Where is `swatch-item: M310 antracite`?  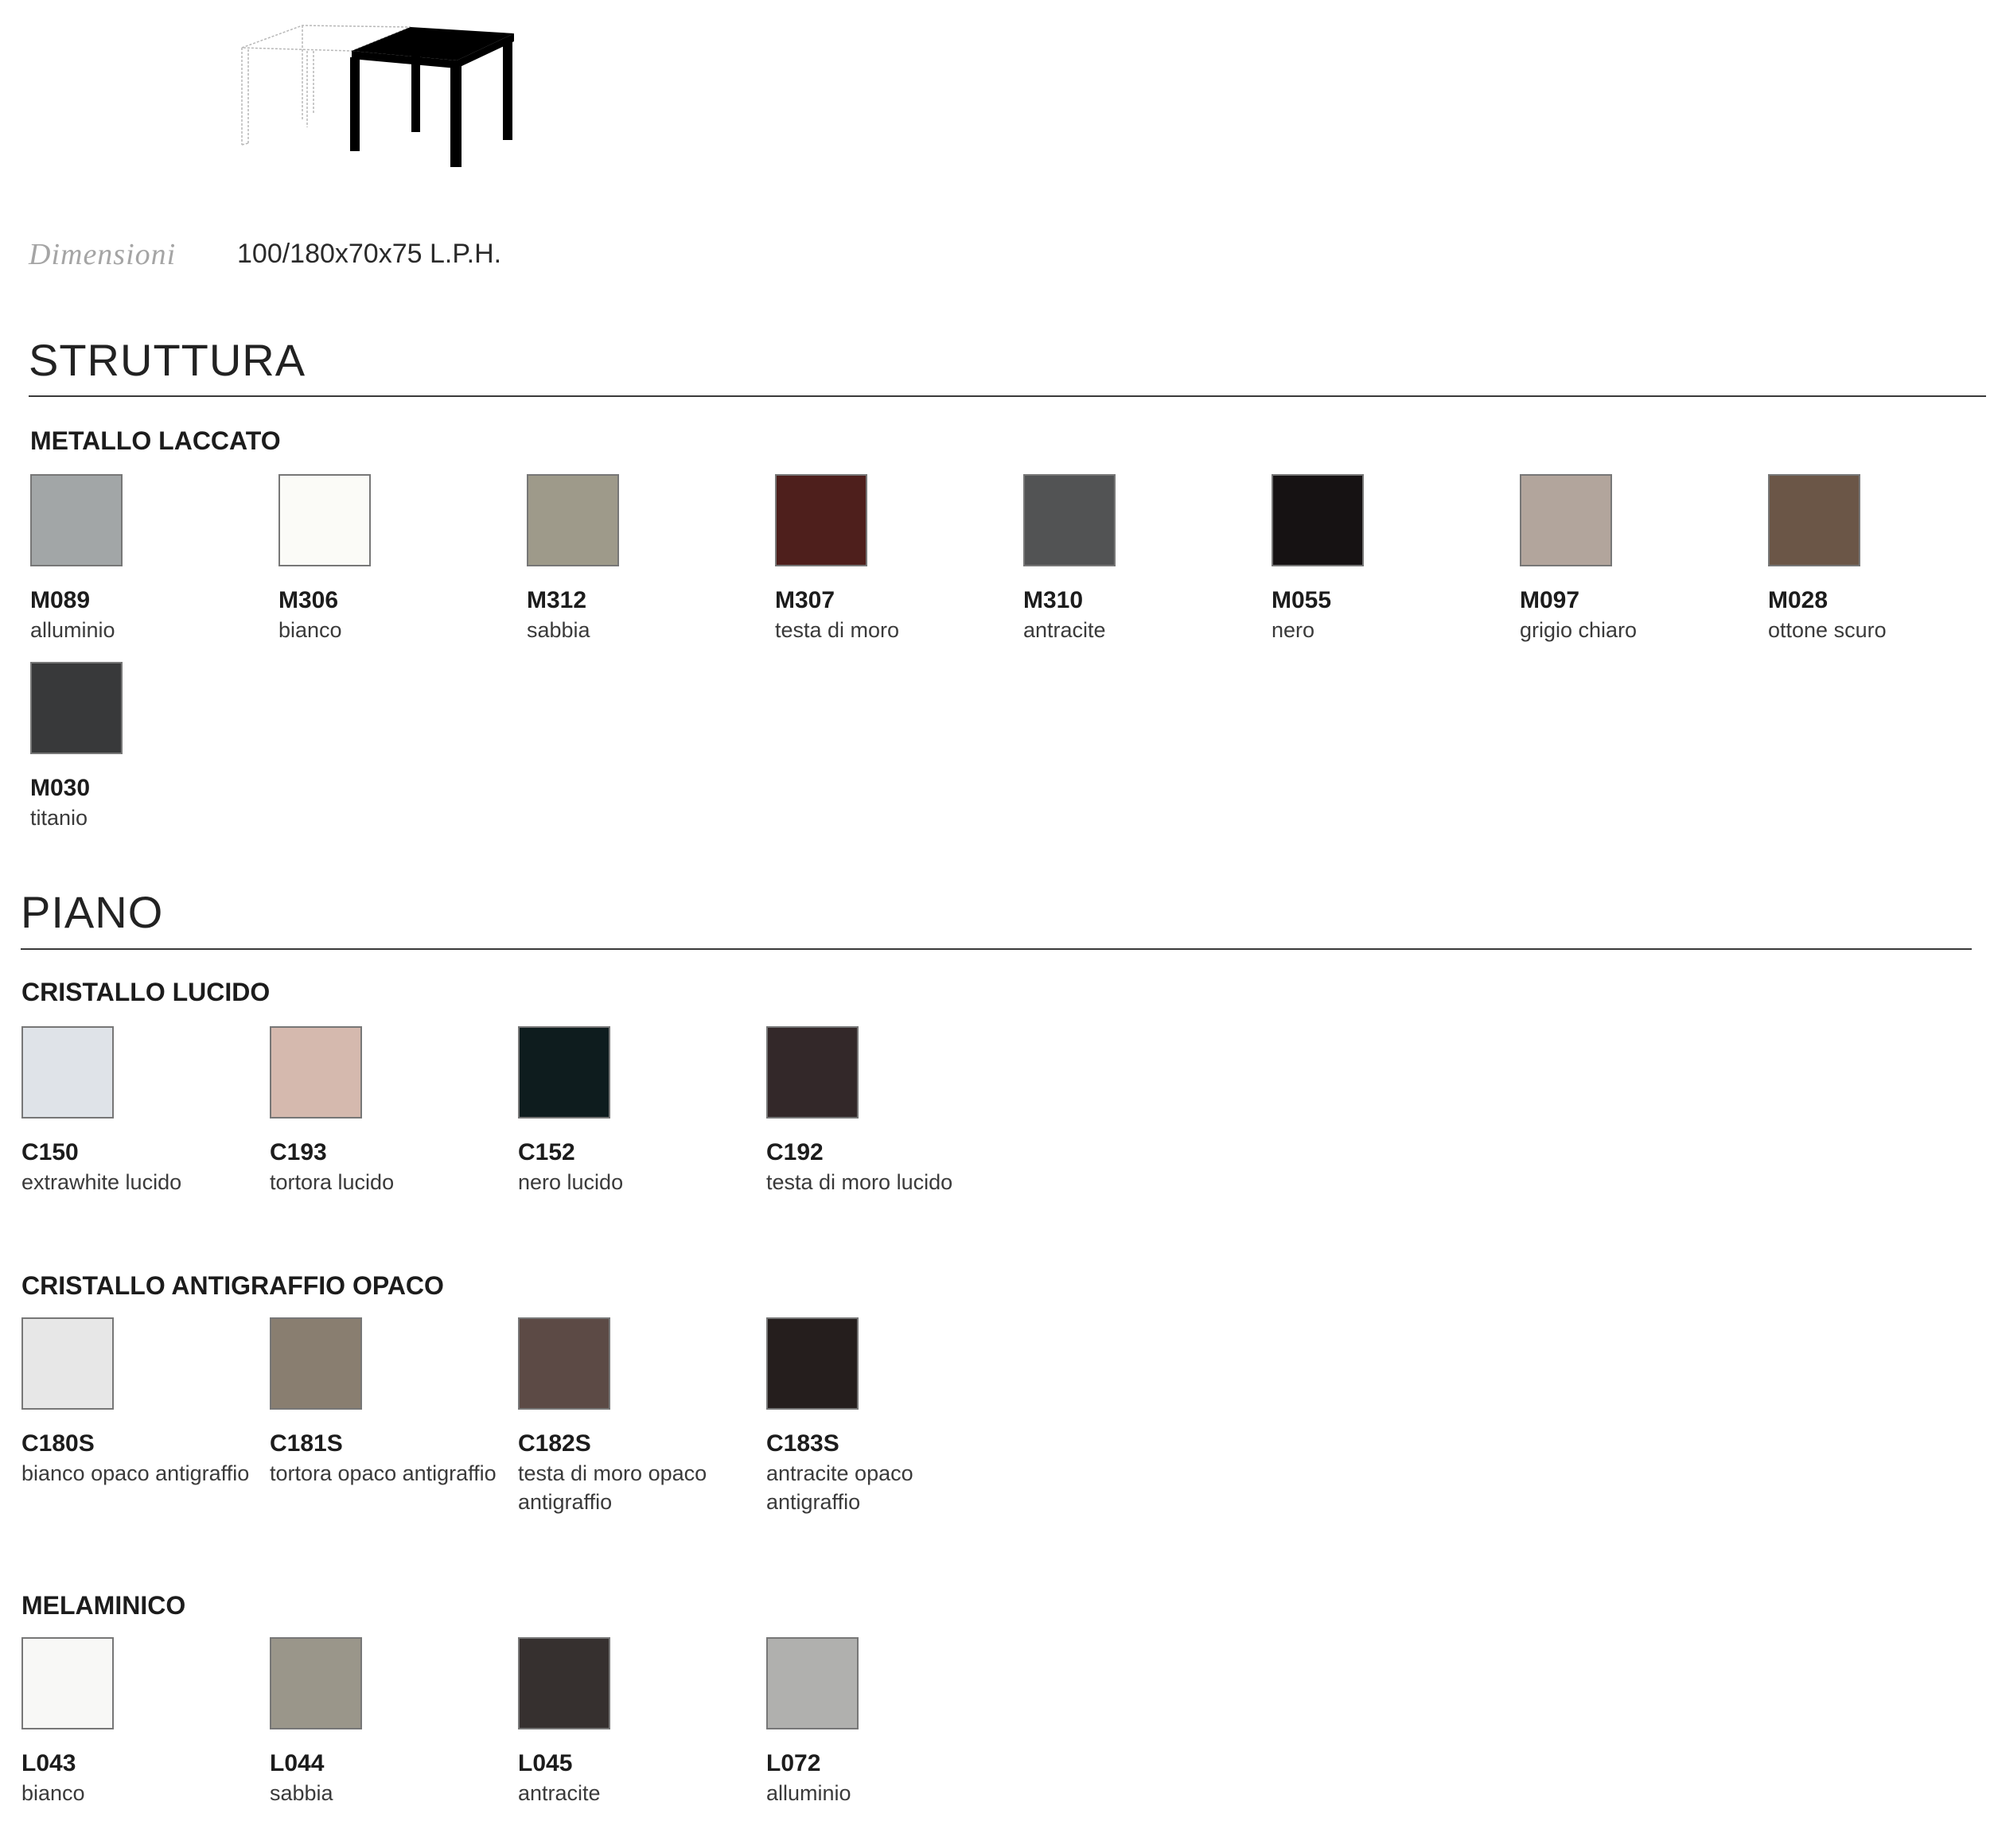
swatch-item: M310 antracite is located at coordinates (1147, 559).